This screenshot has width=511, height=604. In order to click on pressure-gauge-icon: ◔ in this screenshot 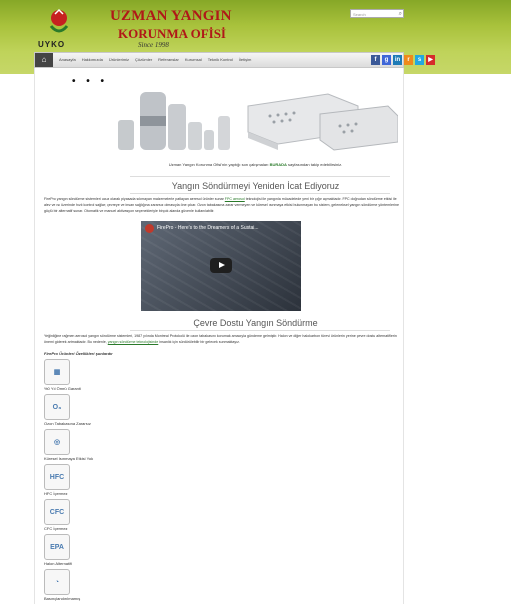, I will do `click(57, 582)`.